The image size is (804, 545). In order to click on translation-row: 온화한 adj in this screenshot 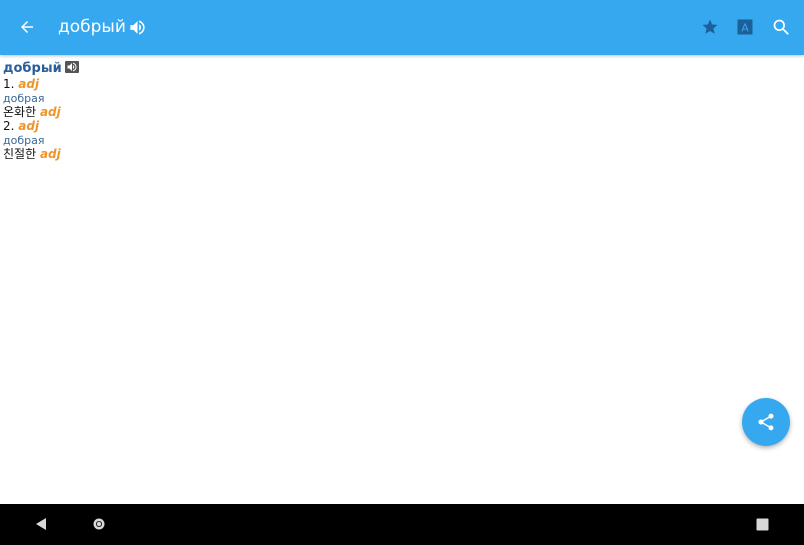, I will do `click(398, 112)`.